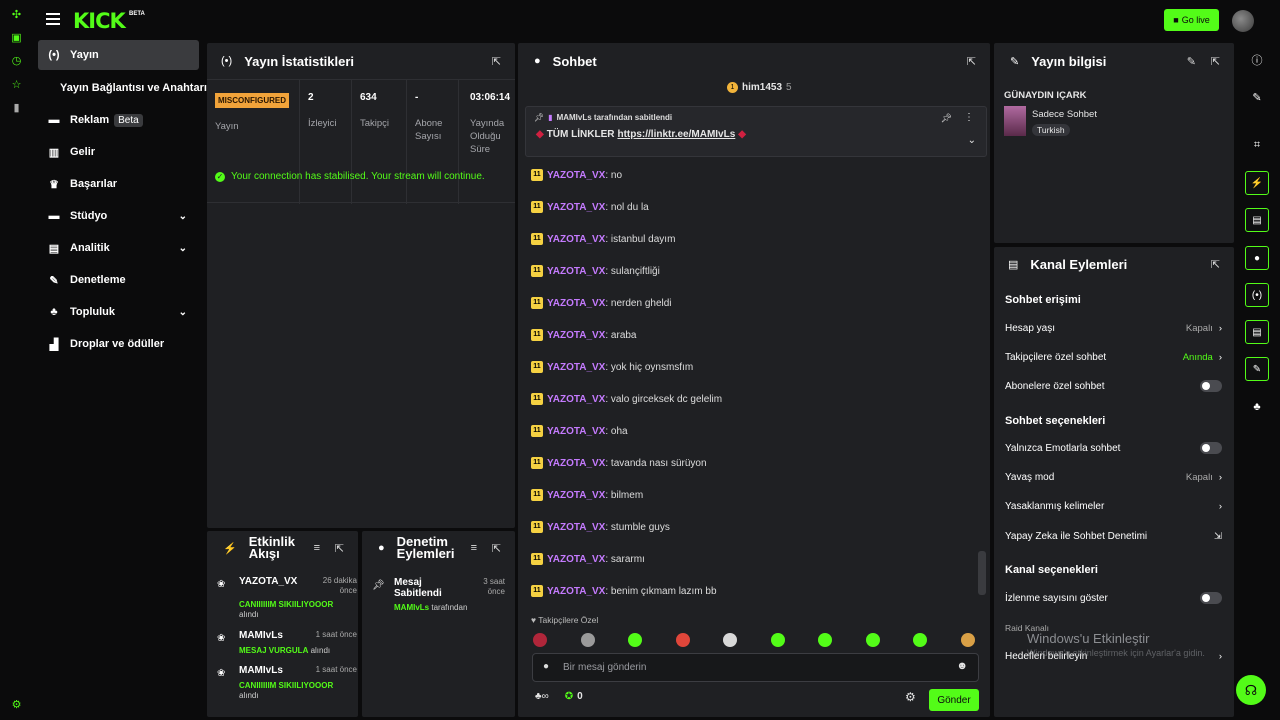 The height and width of the screenshot is (720, 1280). What do you see at coordinates (1211, 386) in the screenshot?
I see `subs-only-toggle` at bounding box center [1211, 386].